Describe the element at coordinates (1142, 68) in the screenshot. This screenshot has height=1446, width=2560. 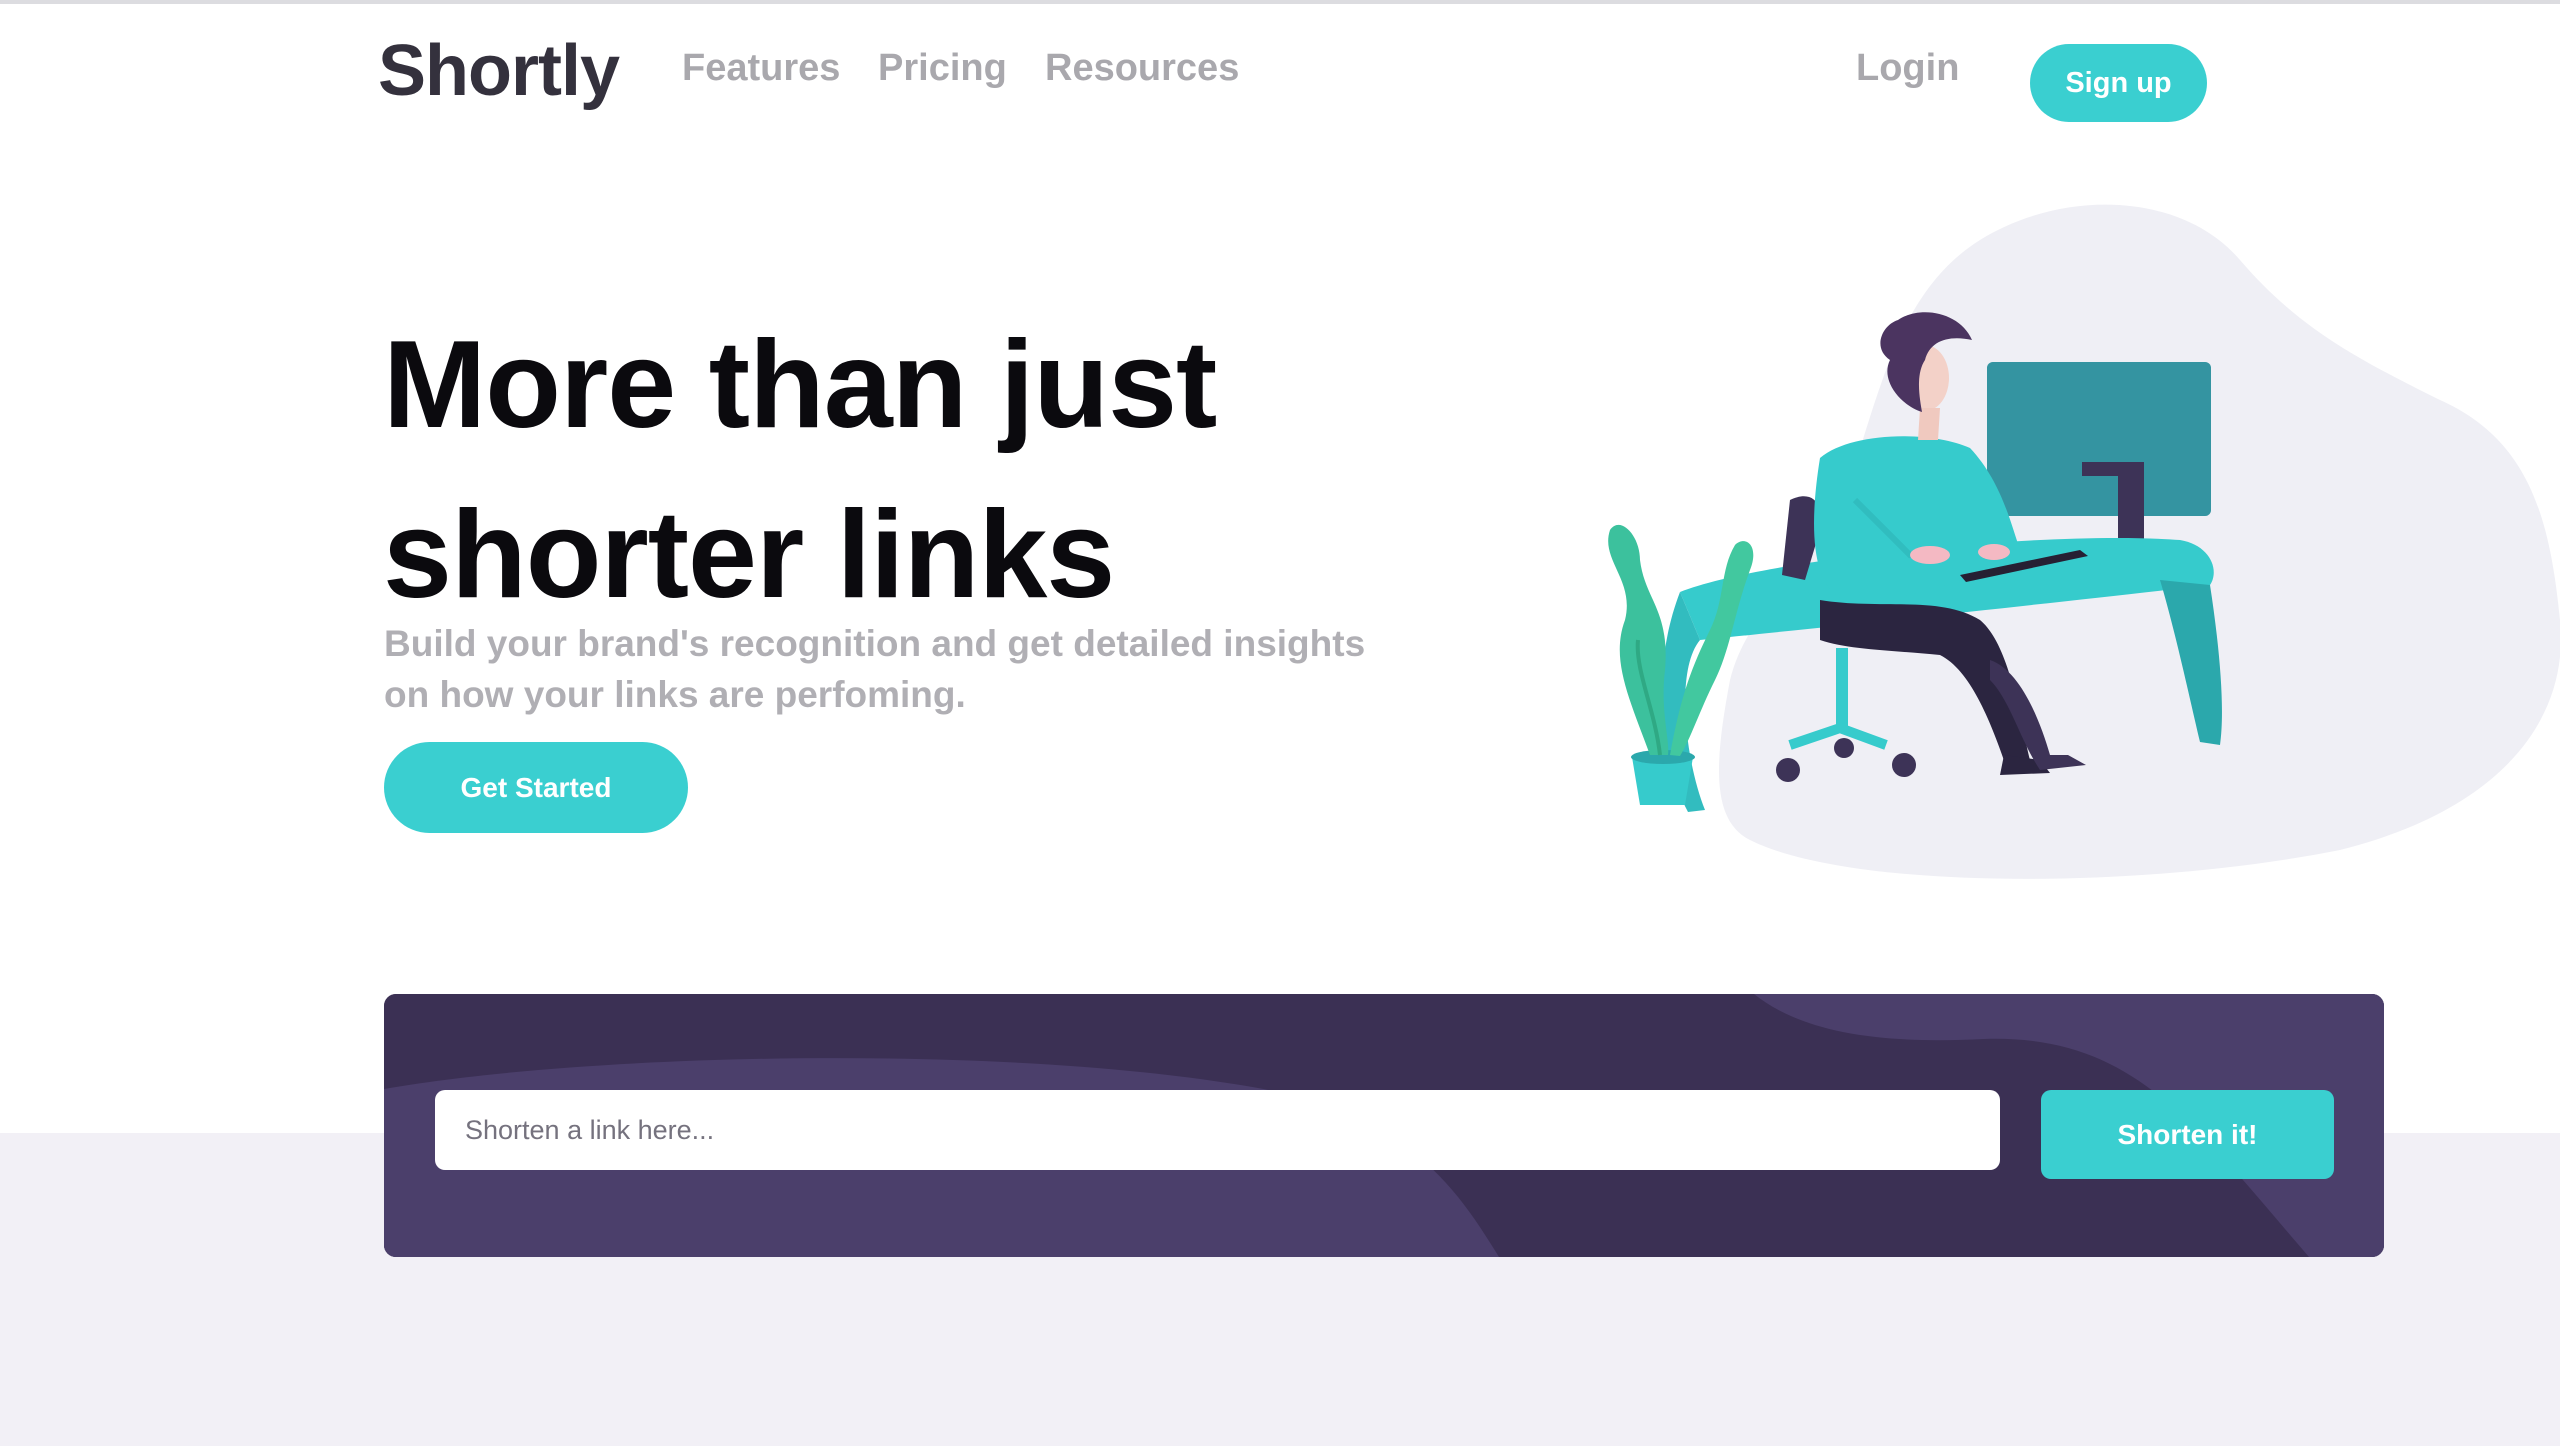
I see `nav-link-resources: Resources` at that location.